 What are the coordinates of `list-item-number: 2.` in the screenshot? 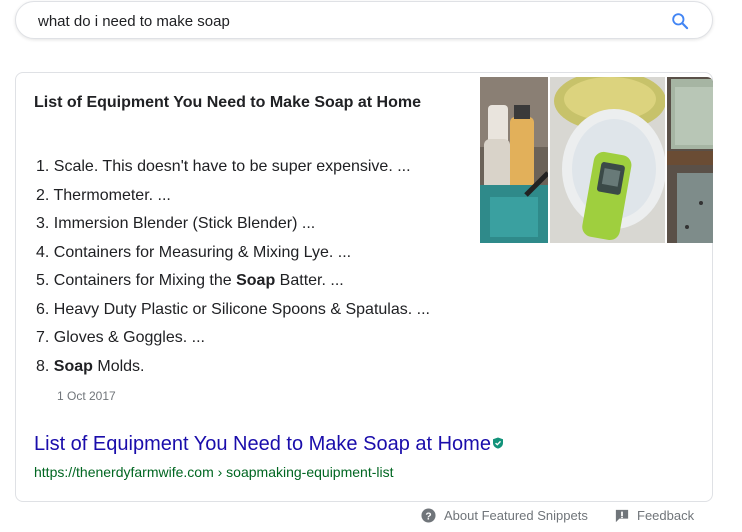 It's located at (43, 195).